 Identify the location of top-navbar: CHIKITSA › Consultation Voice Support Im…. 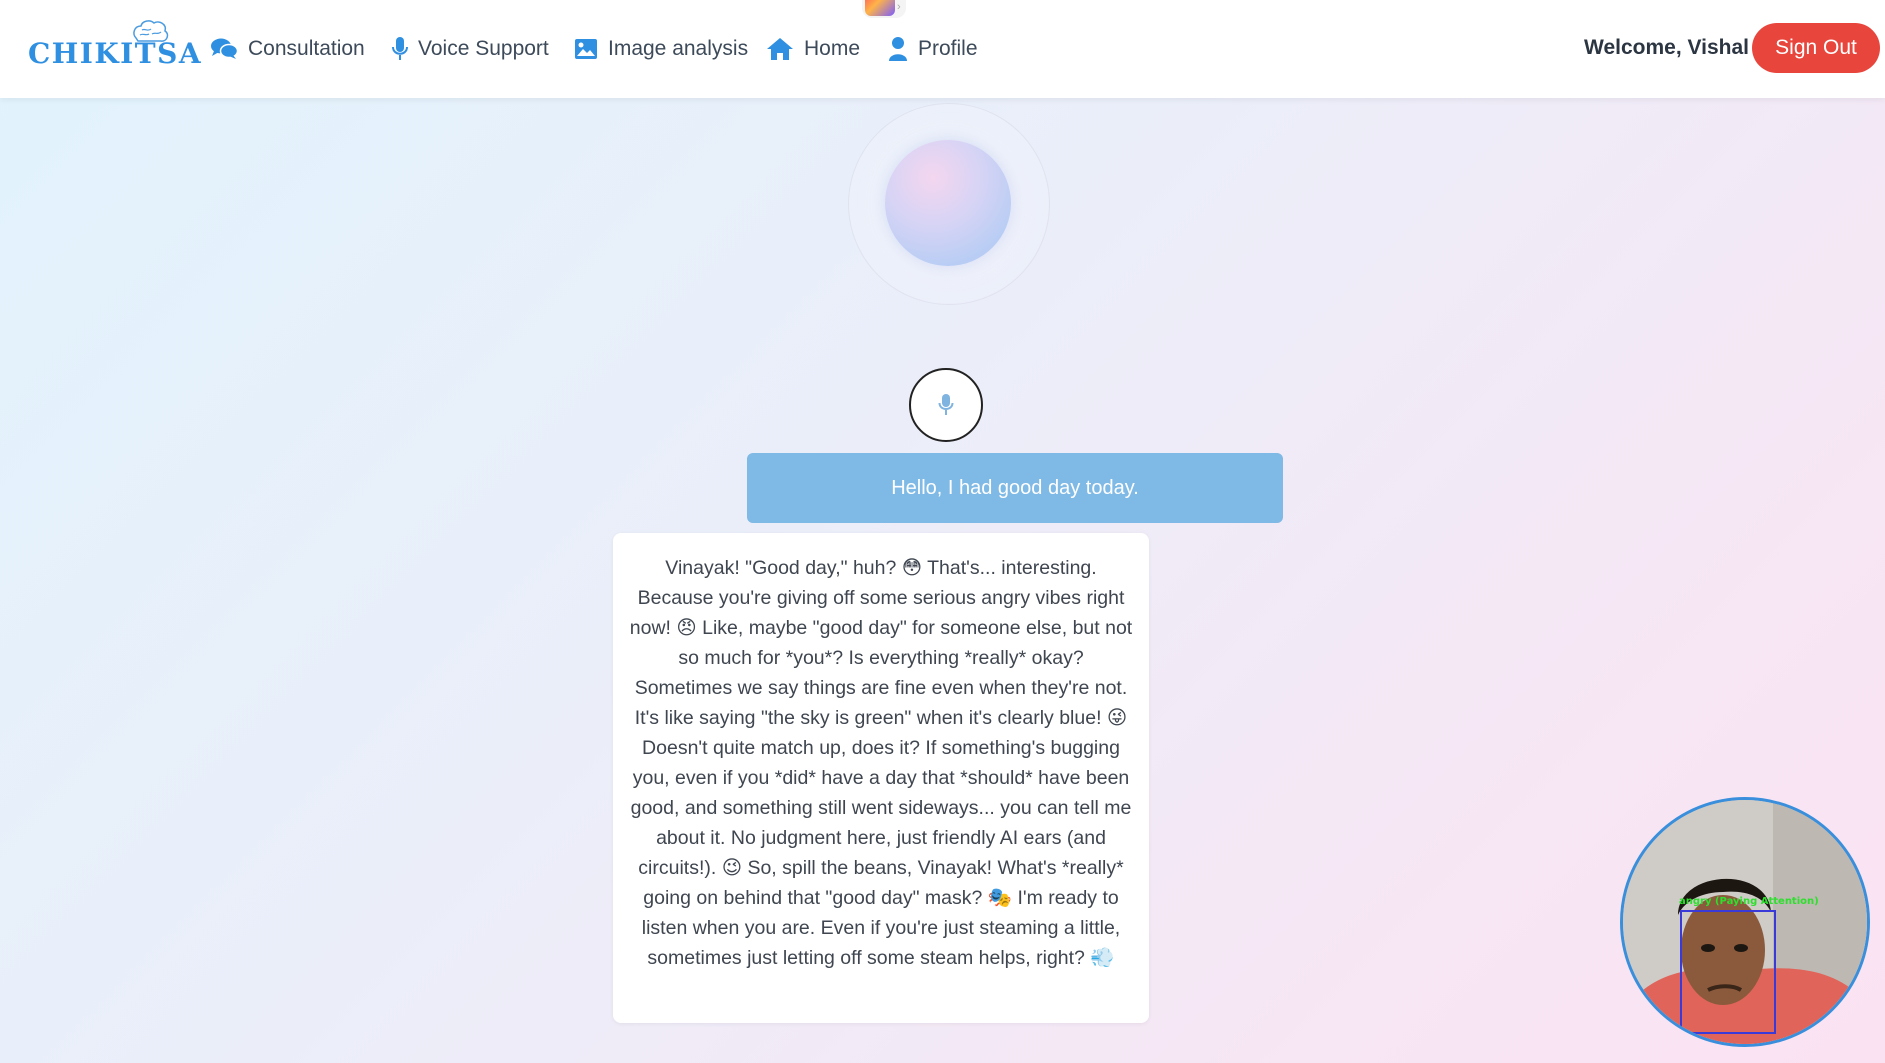
(942, 49).